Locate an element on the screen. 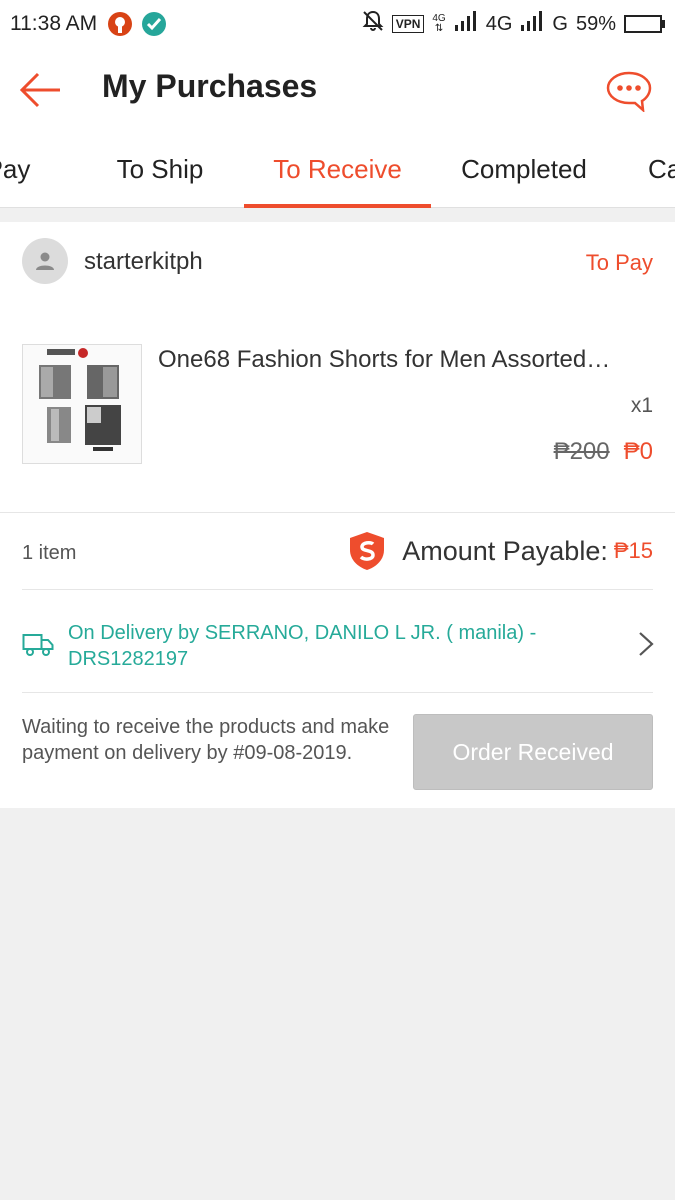 The height and width of the screenshot is (1200, 675). tab-completed: Completed is located at coordinates (524, 171).